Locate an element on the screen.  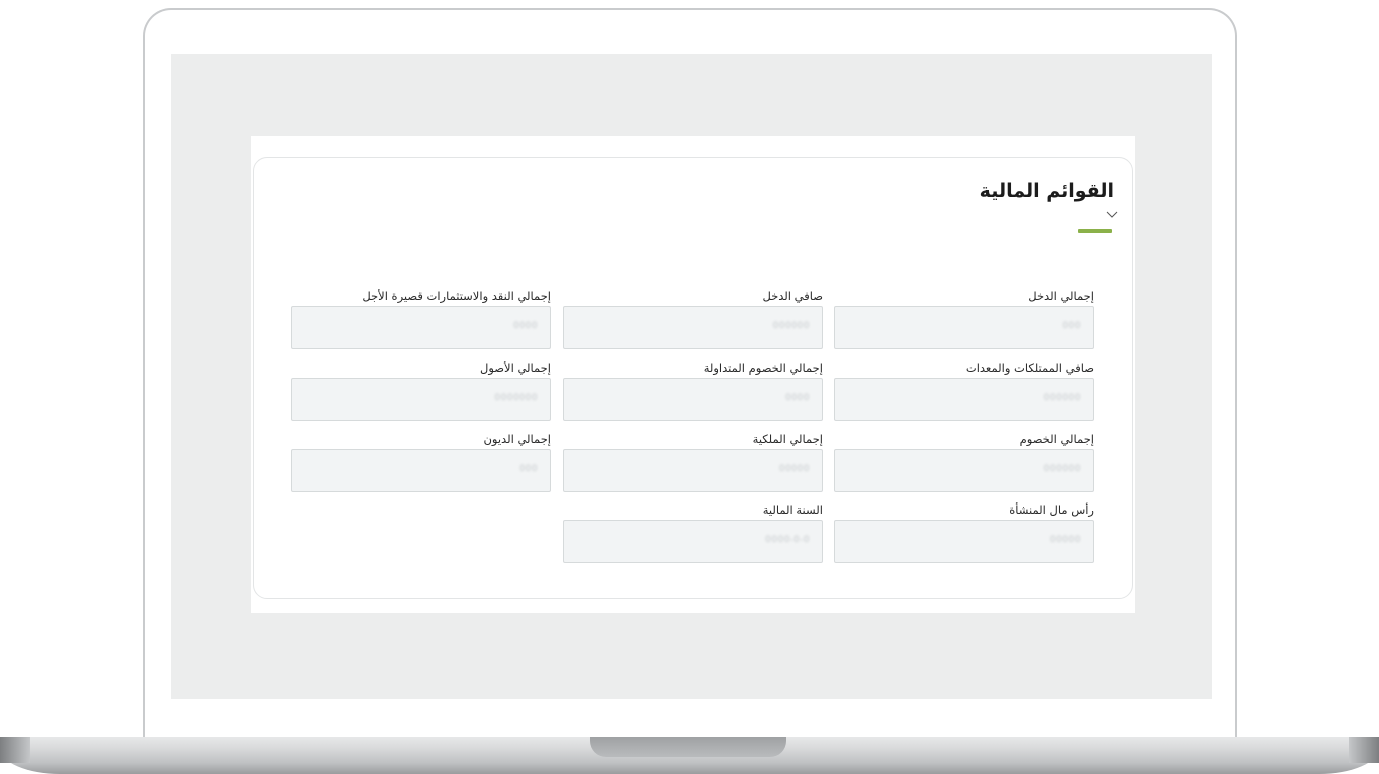
total-liabilities-field: 000000 is located at coordinates (964, 470).